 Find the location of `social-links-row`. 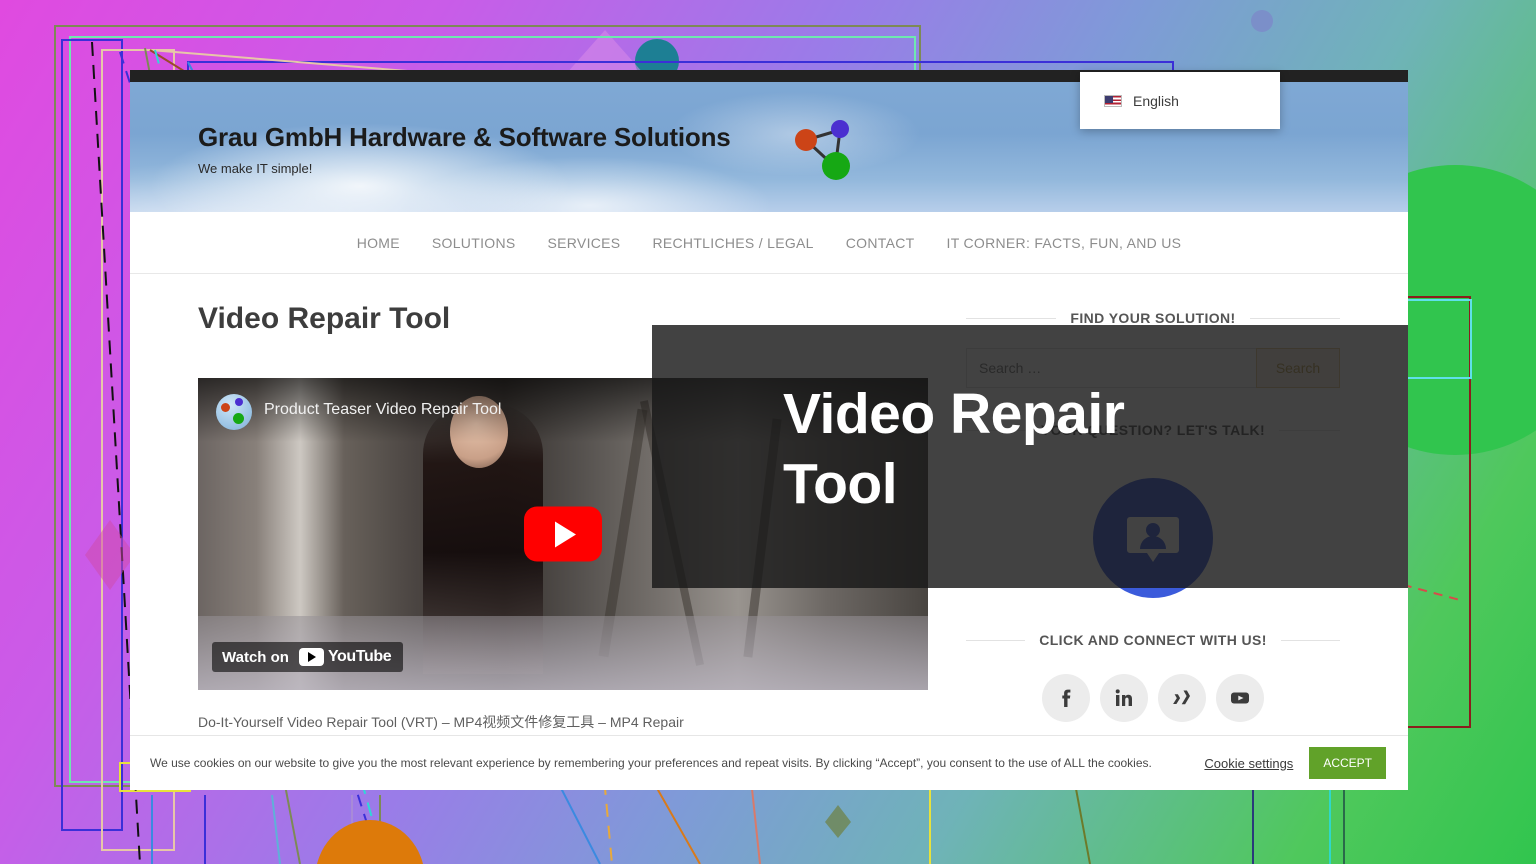

social-links-row is located at coordinates (1153, 698).